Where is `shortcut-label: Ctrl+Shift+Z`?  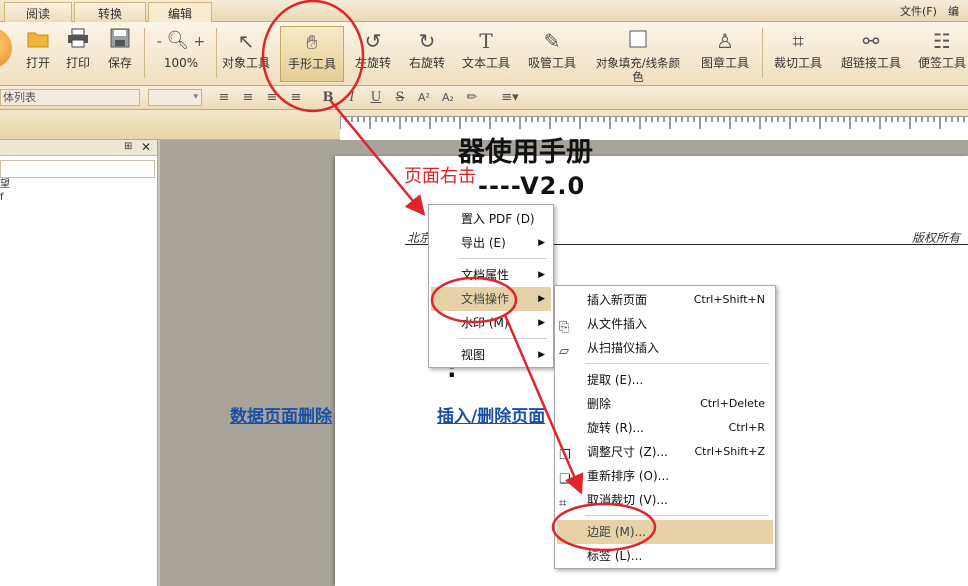 shortcut-label: Ctrl+Shift+Z is located at coordinates (729, 451).